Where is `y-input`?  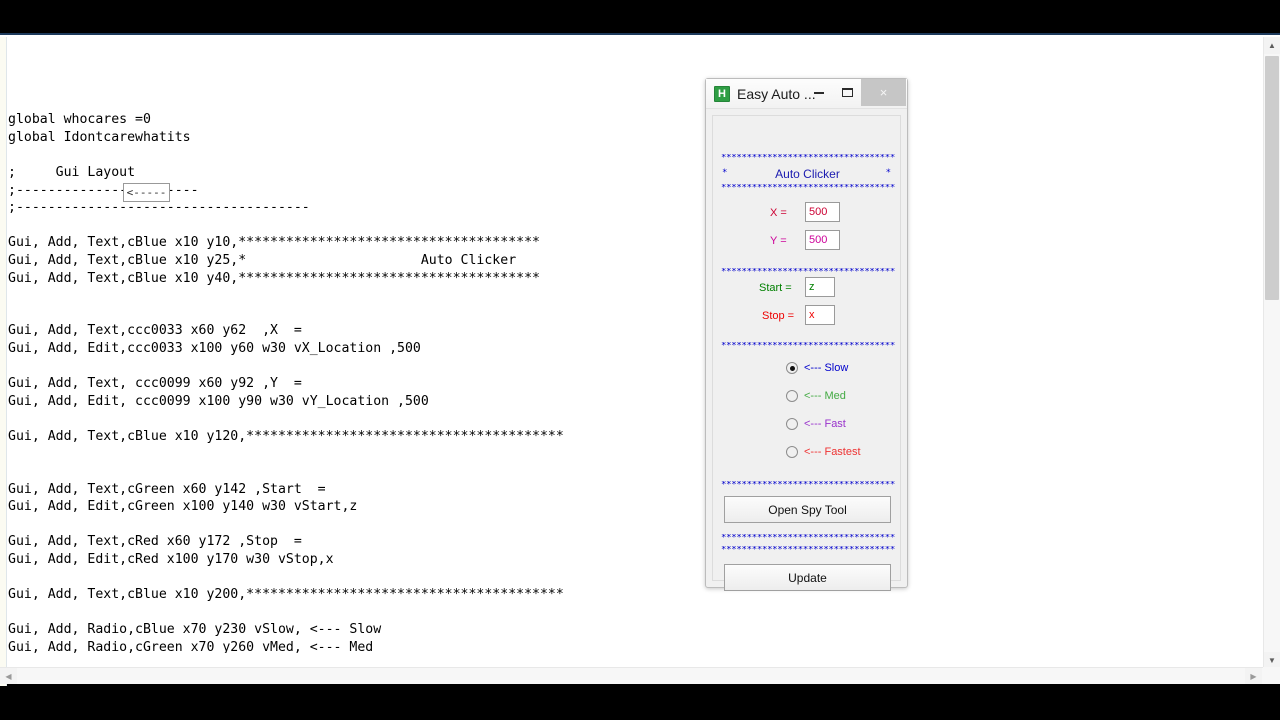
y-input is located at coordinates (822, 240).